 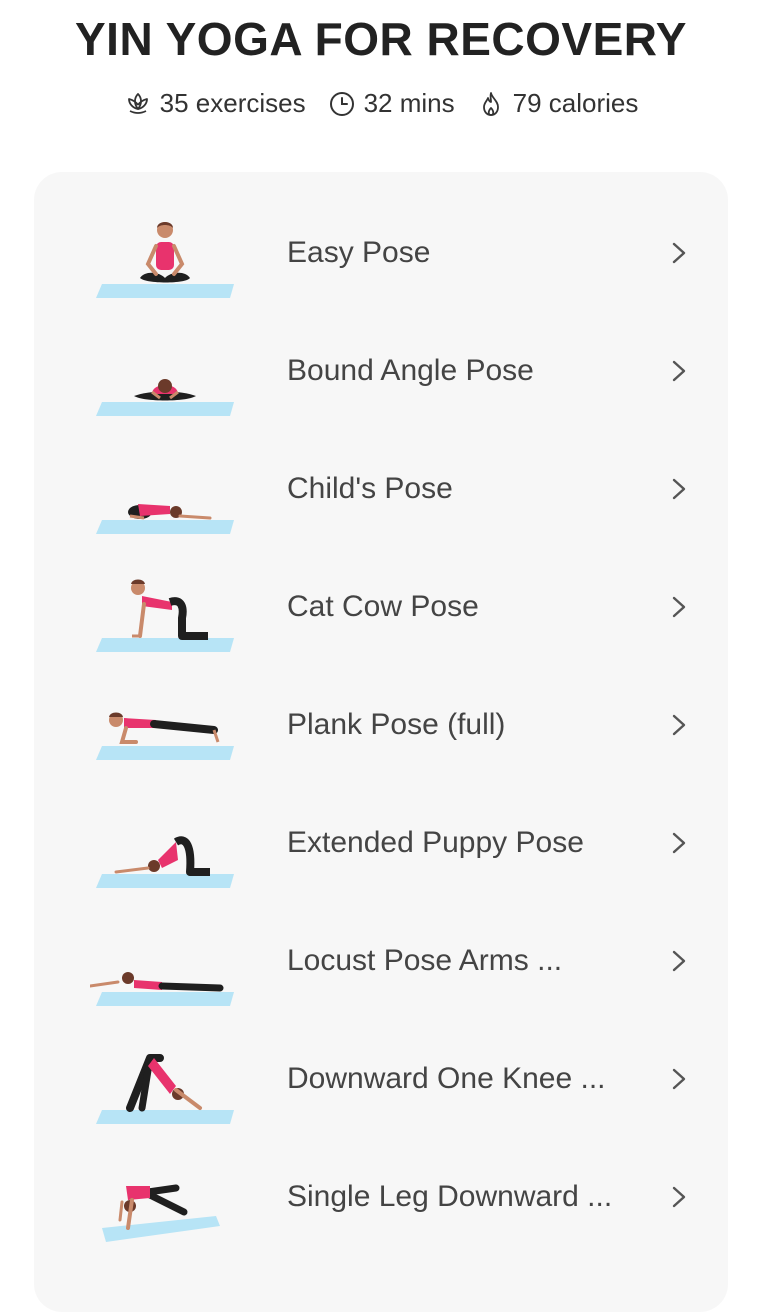 I want to click on calories-stat: 79 calories, so click(x=558, y=103).